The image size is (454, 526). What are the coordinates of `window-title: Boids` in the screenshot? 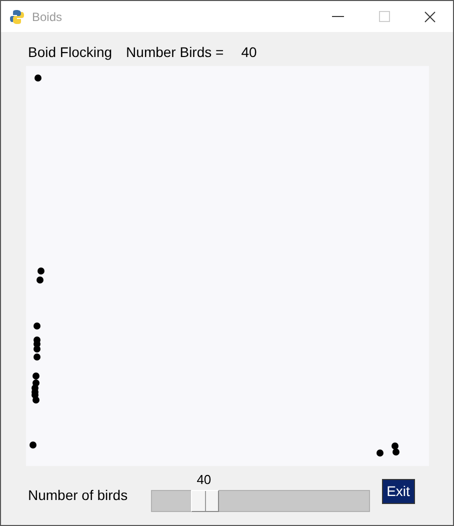 It's located at (48, 17).